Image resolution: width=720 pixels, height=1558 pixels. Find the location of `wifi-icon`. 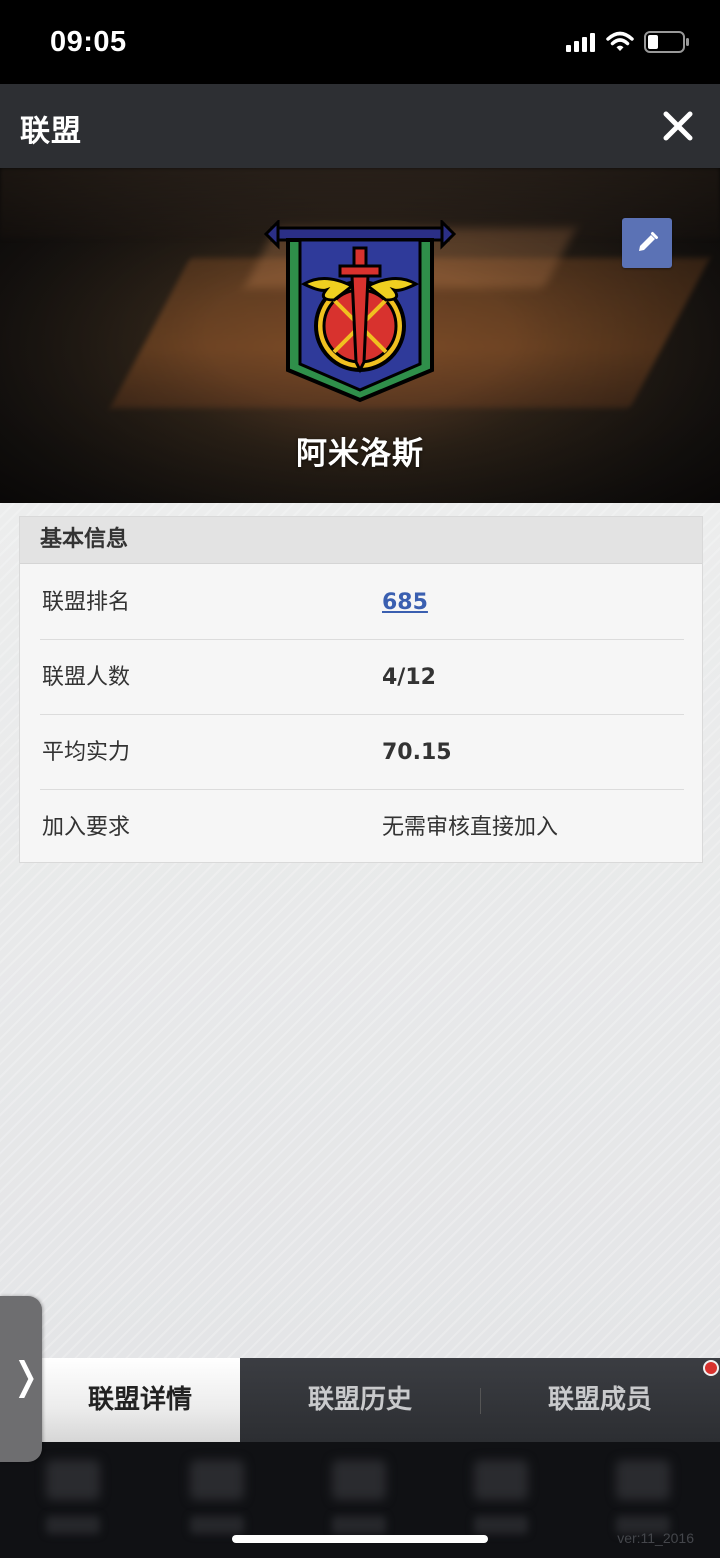

wifi-icon is located at coordinates (620, 41).